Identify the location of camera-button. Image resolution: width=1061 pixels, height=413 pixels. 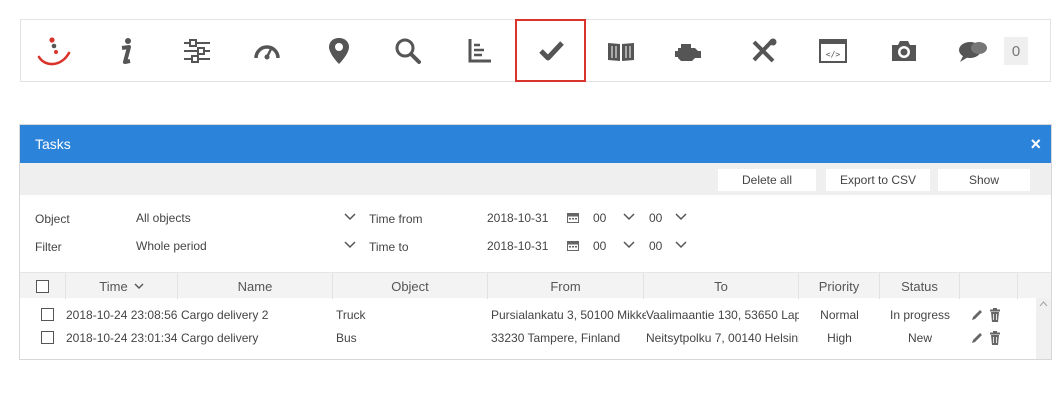
(904, 50).